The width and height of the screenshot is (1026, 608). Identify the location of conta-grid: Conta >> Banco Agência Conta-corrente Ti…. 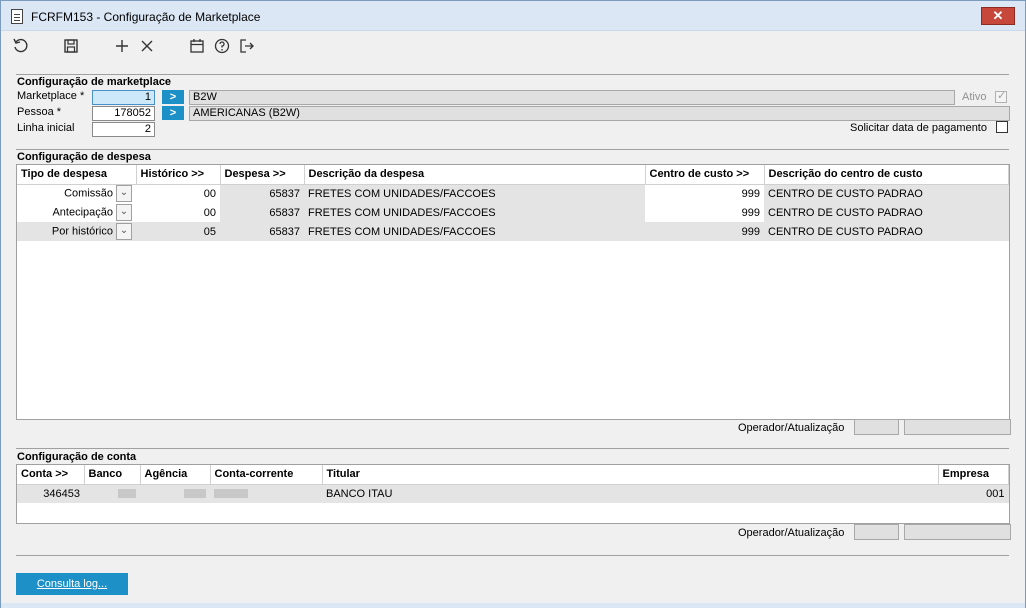
(513, 494).